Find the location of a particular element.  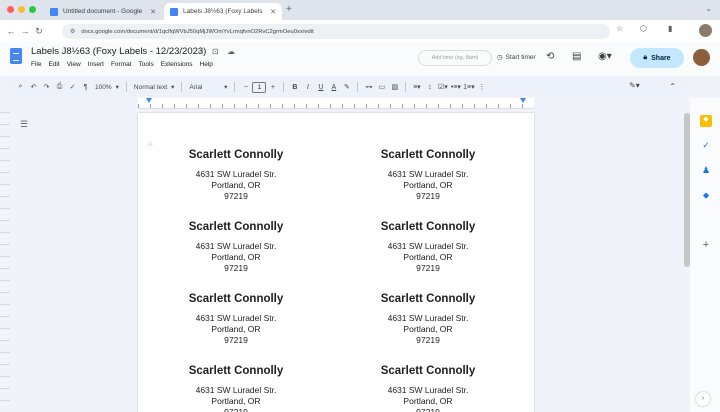

tab-labels-document: Labels J8½63 (Foxy Labels - ✕ is located at coordinates (223, 11).